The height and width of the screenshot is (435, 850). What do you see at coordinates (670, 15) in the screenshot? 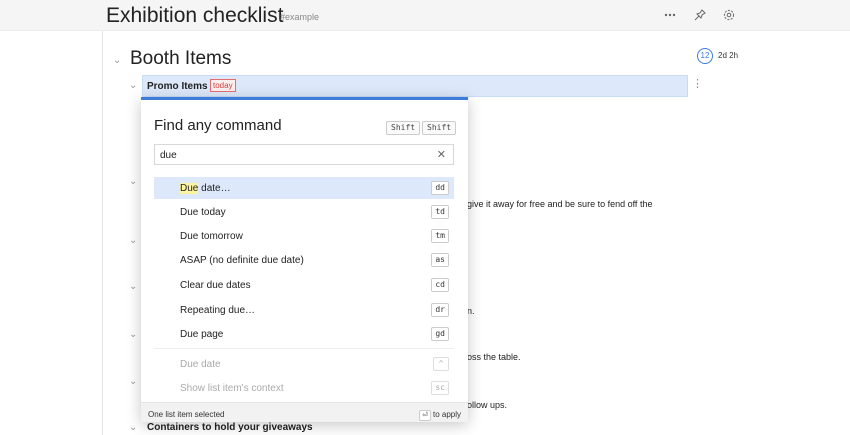
I see `more-icon` at bounding box center [670, 15].